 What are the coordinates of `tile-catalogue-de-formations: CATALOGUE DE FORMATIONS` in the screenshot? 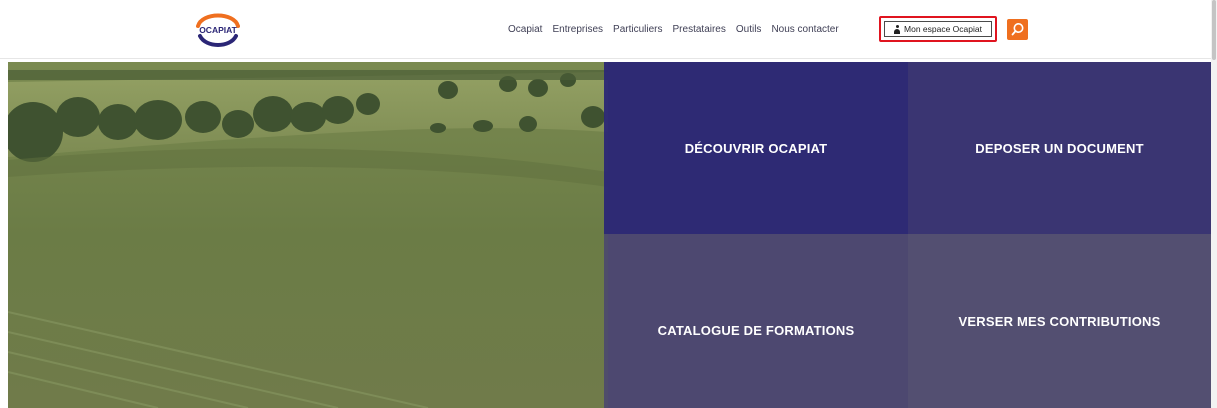 It's located at (756, 321).